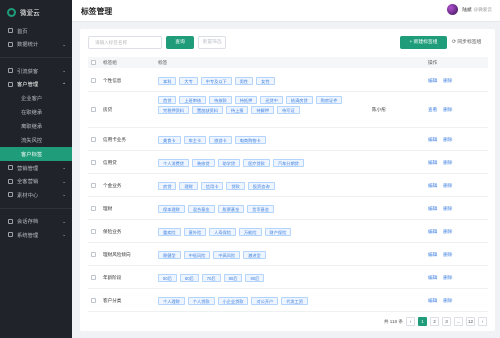 The image size is (500, 338). Describe the element at coordinates (211, 278) in the screenshot. I see `tag-chip: 70后` at that location.